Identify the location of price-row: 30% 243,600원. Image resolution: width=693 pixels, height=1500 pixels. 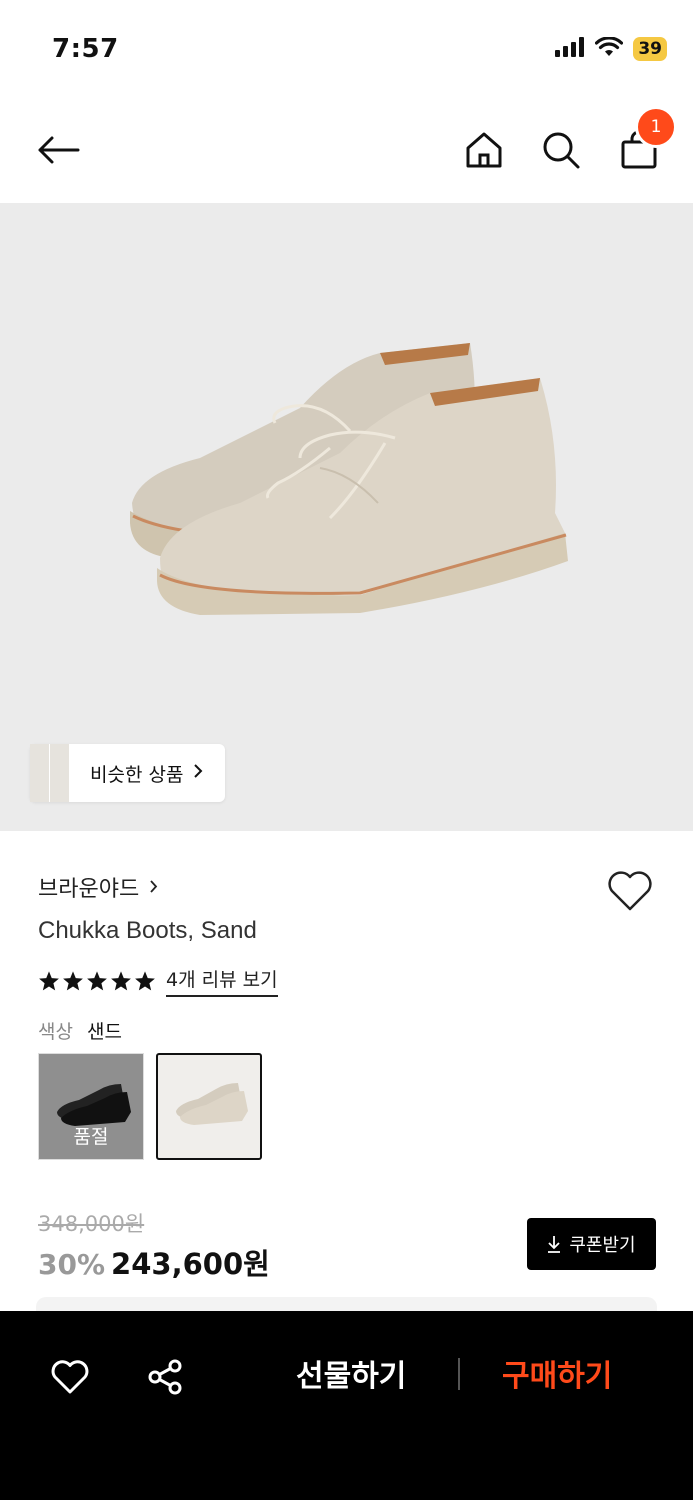
(154, 1262).